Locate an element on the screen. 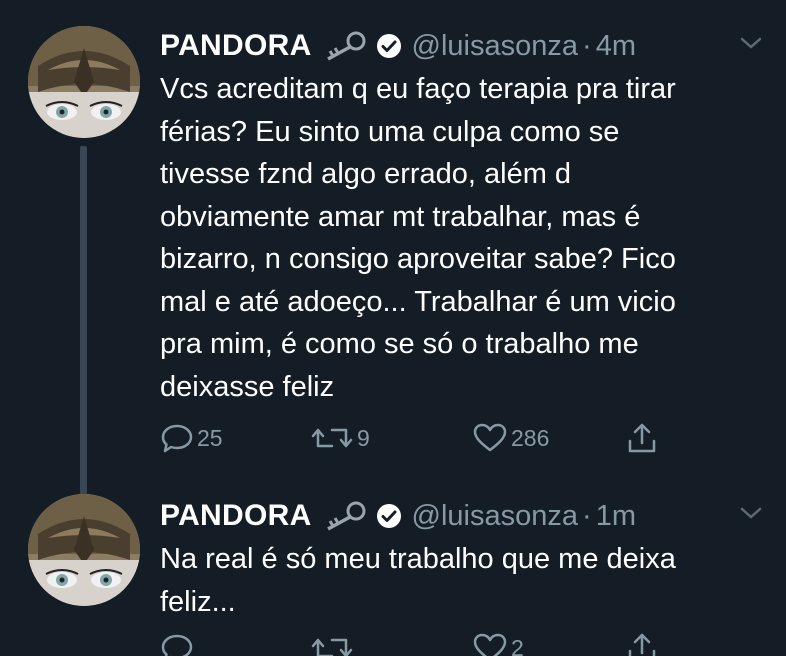  thread-connector is located at coordinates (83, 324).